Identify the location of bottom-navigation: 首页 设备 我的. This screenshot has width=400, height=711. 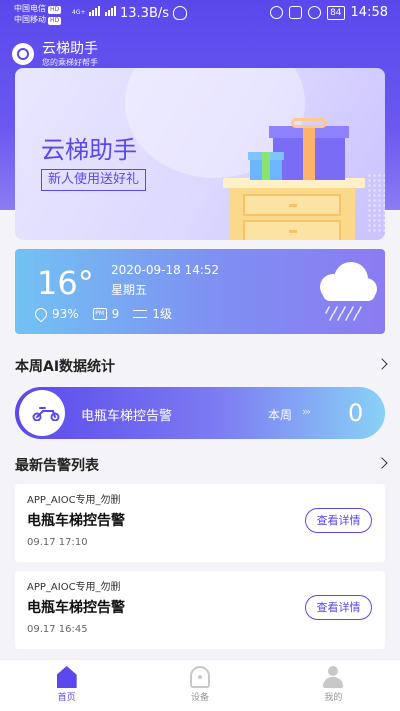
(200, 685).